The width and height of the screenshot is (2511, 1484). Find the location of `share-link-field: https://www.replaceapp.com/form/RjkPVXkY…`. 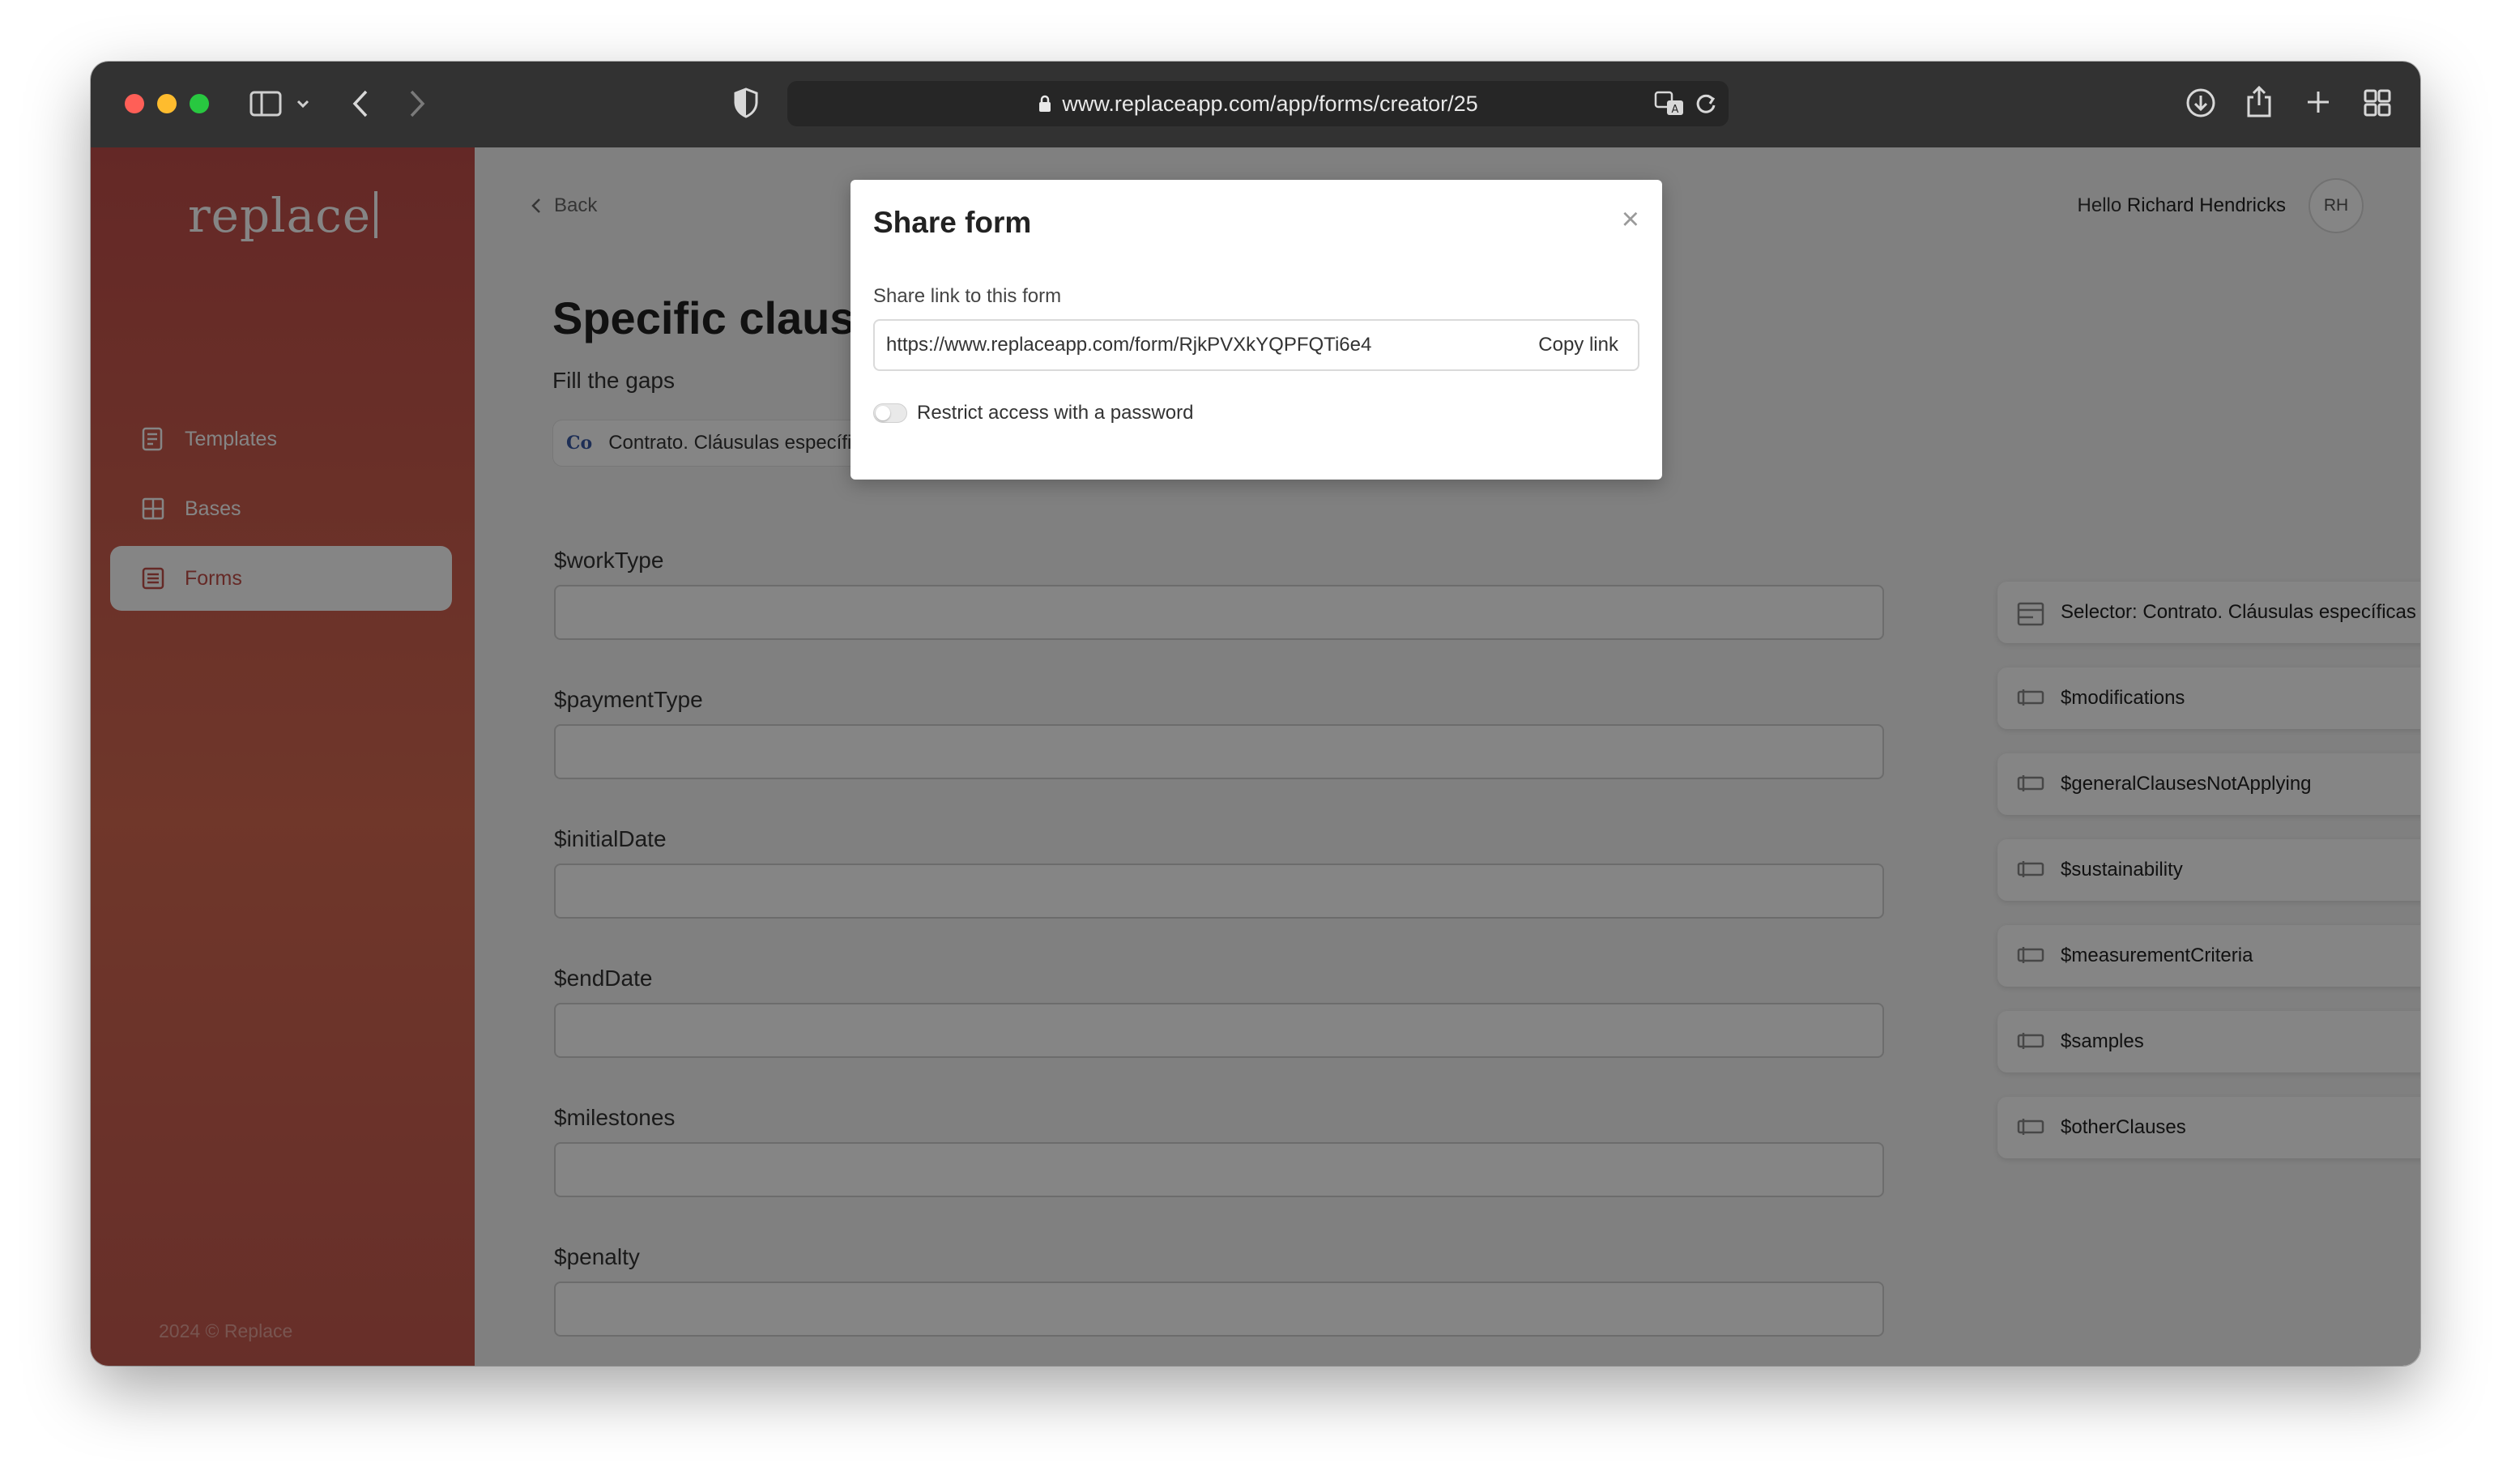

share-link-field: https://www.replaceapp.com/form/RjkPVXkY… is located at coordinates (1256, 345).